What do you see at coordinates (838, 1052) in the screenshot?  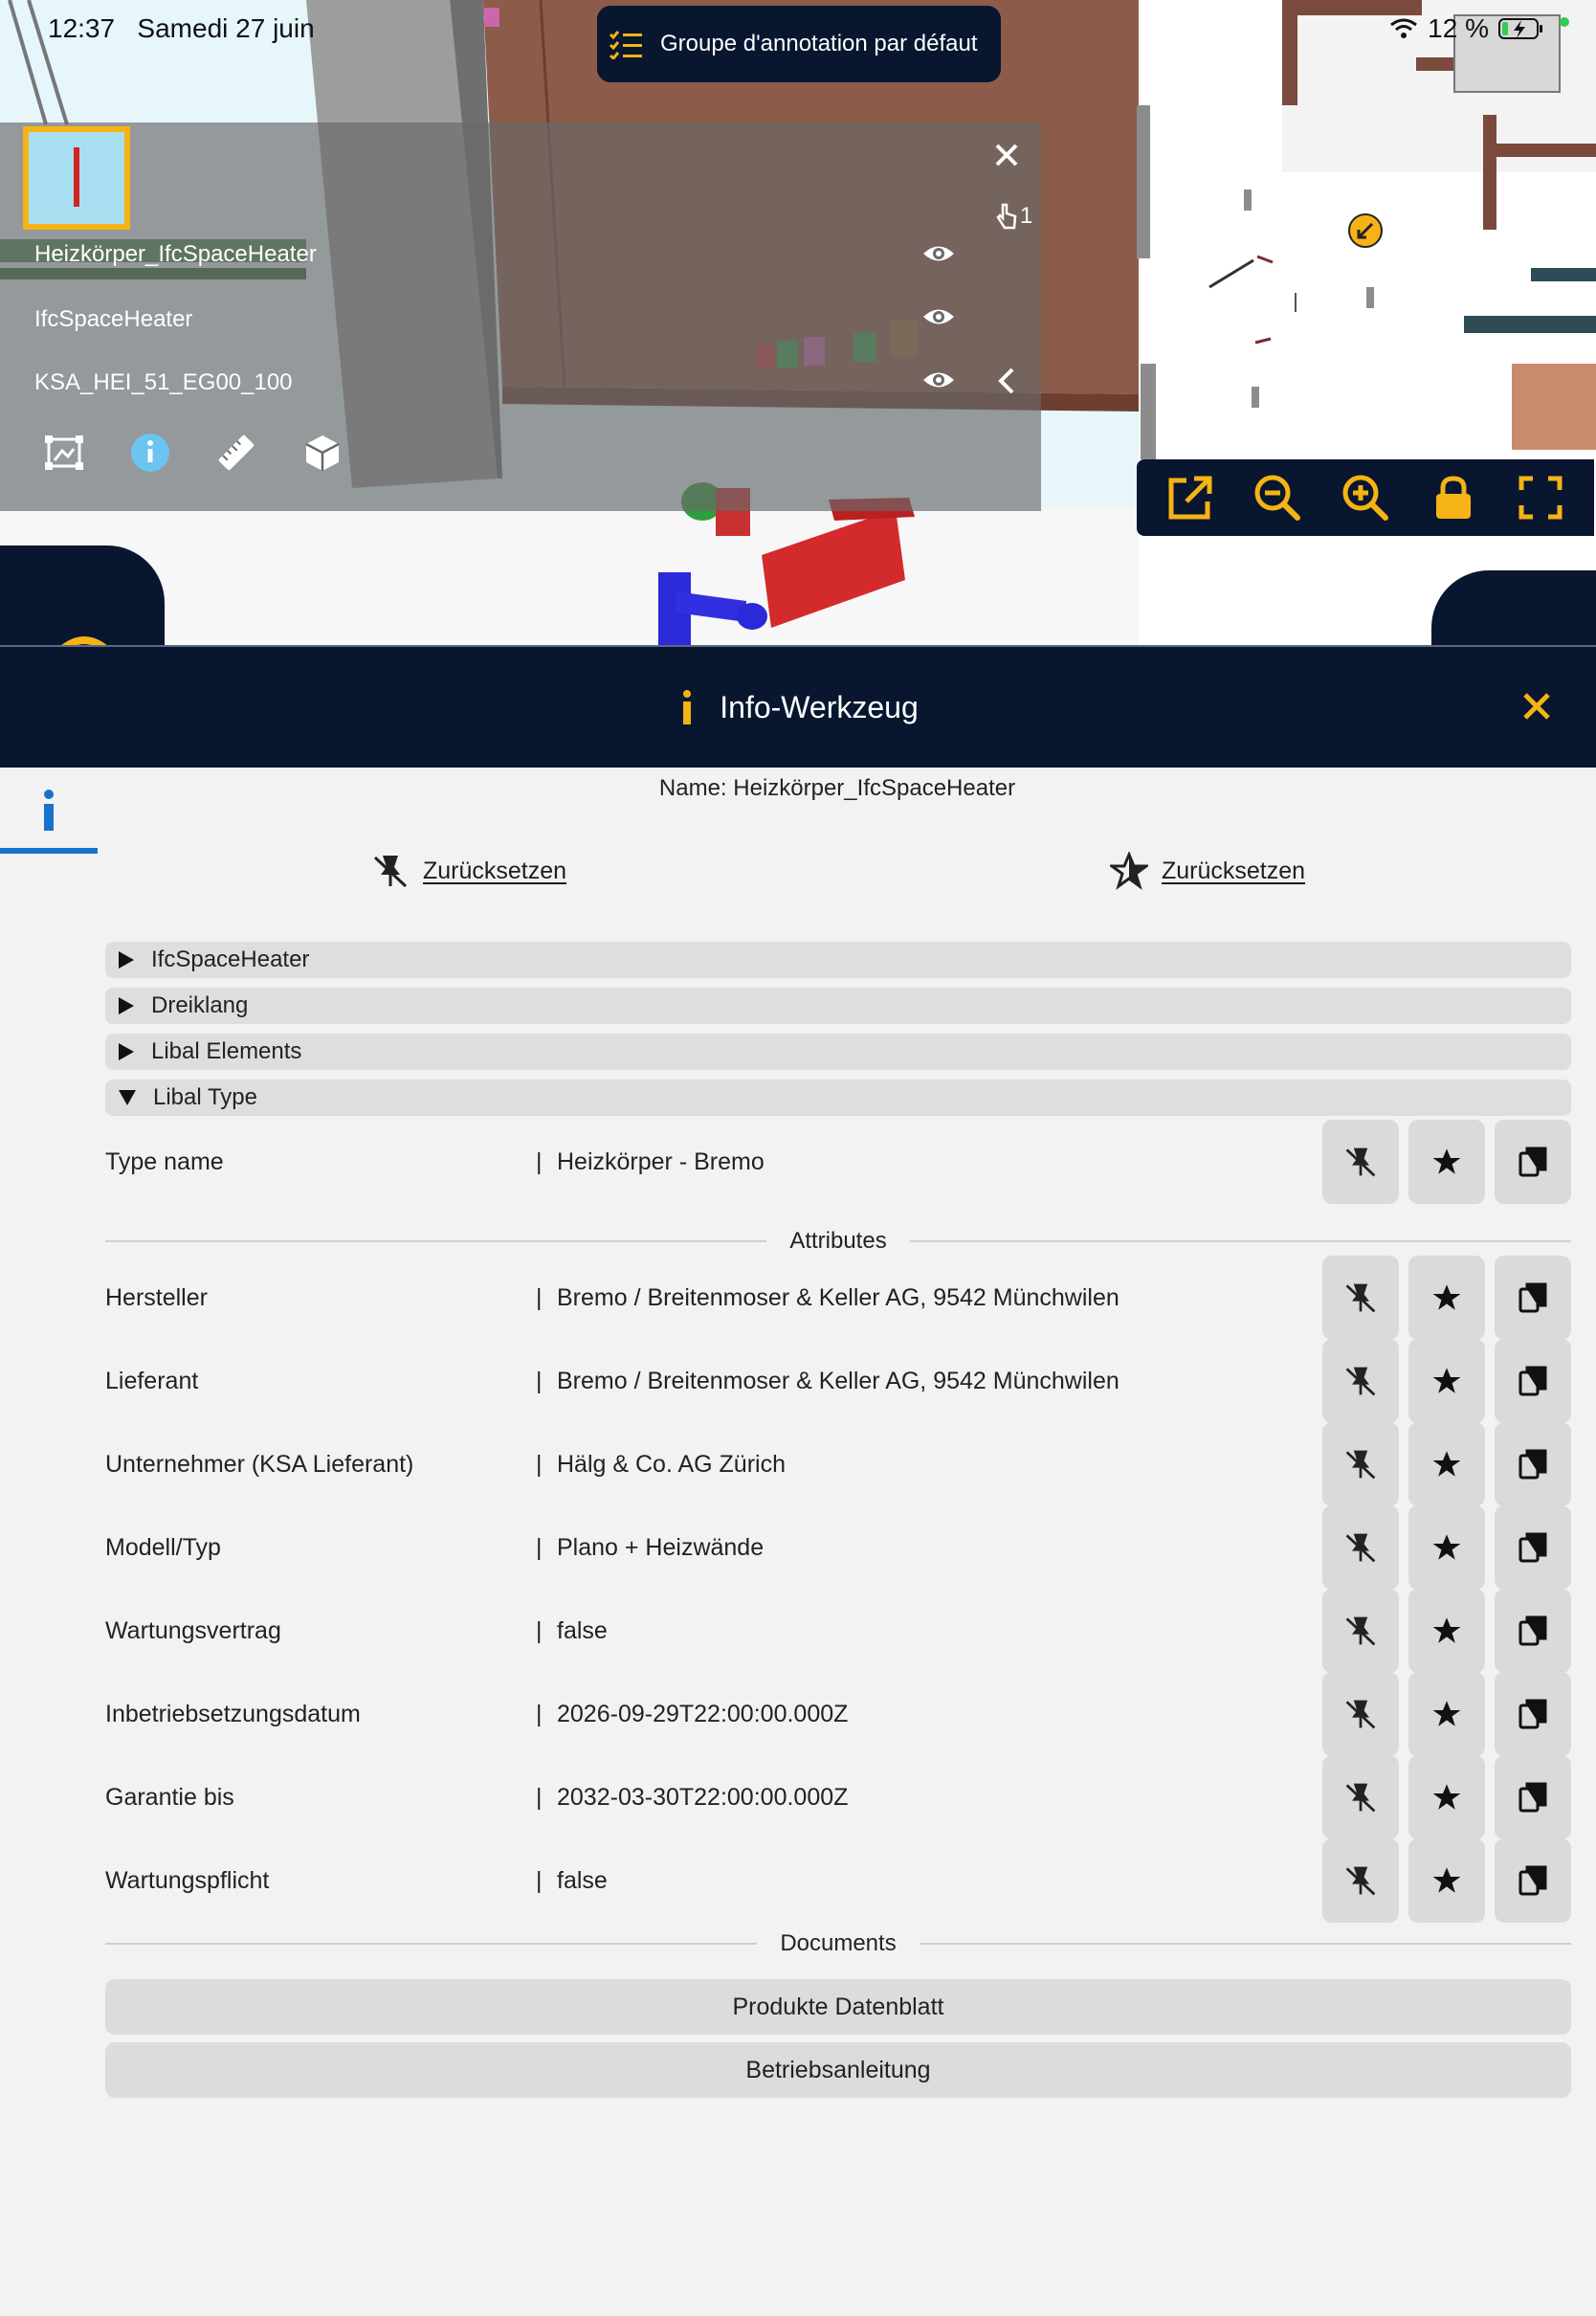 I see `section-libal-elements: Libal Elements` at bounding box center [838, 1052].